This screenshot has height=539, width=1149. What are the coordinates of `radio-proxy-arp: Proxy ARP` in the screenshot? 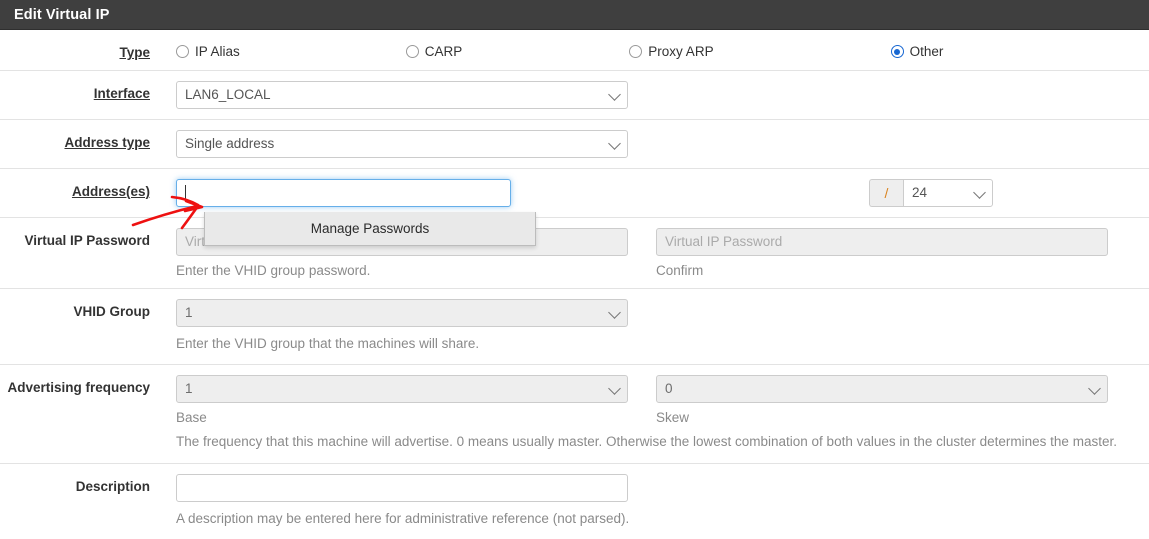 It's located at (671, 51).